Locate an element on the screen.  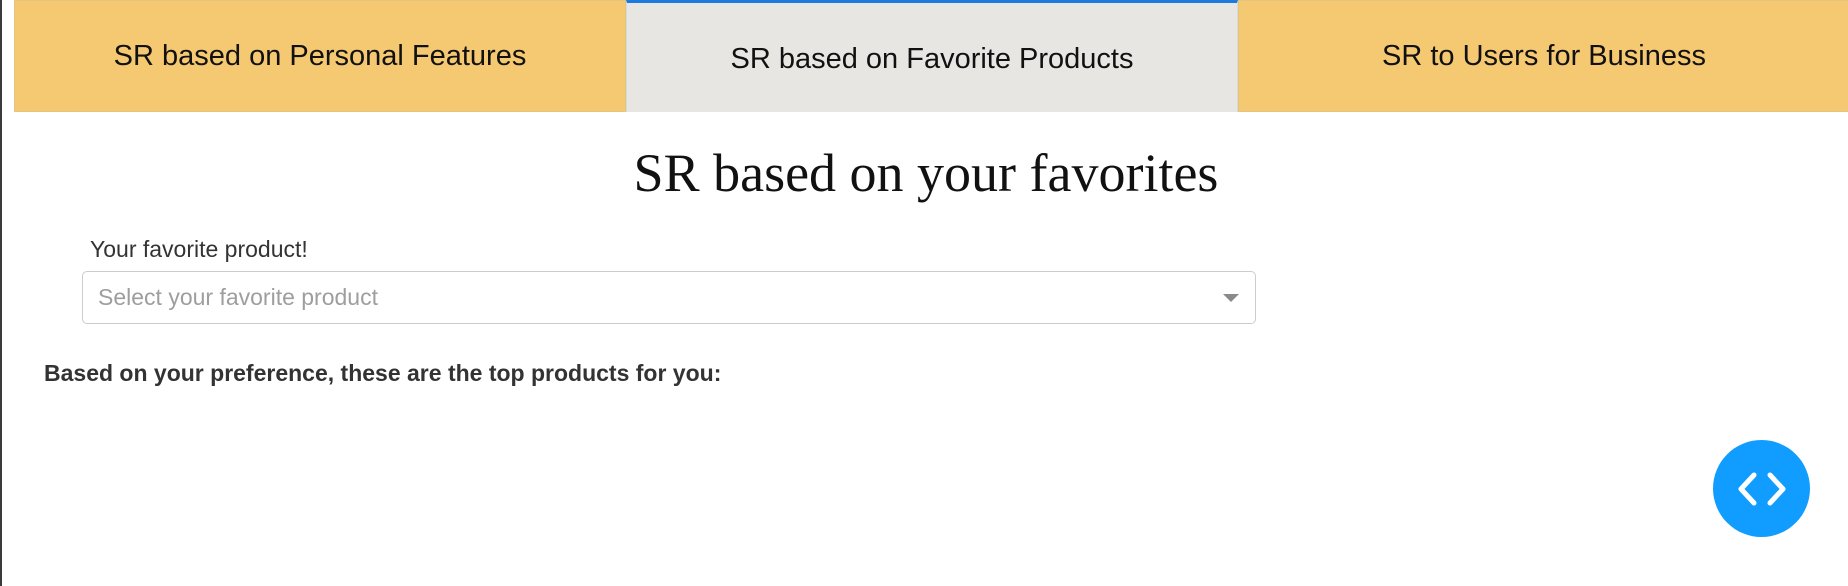
favorite-product-label: Your favorite product! is located at coordinates (199, 249).